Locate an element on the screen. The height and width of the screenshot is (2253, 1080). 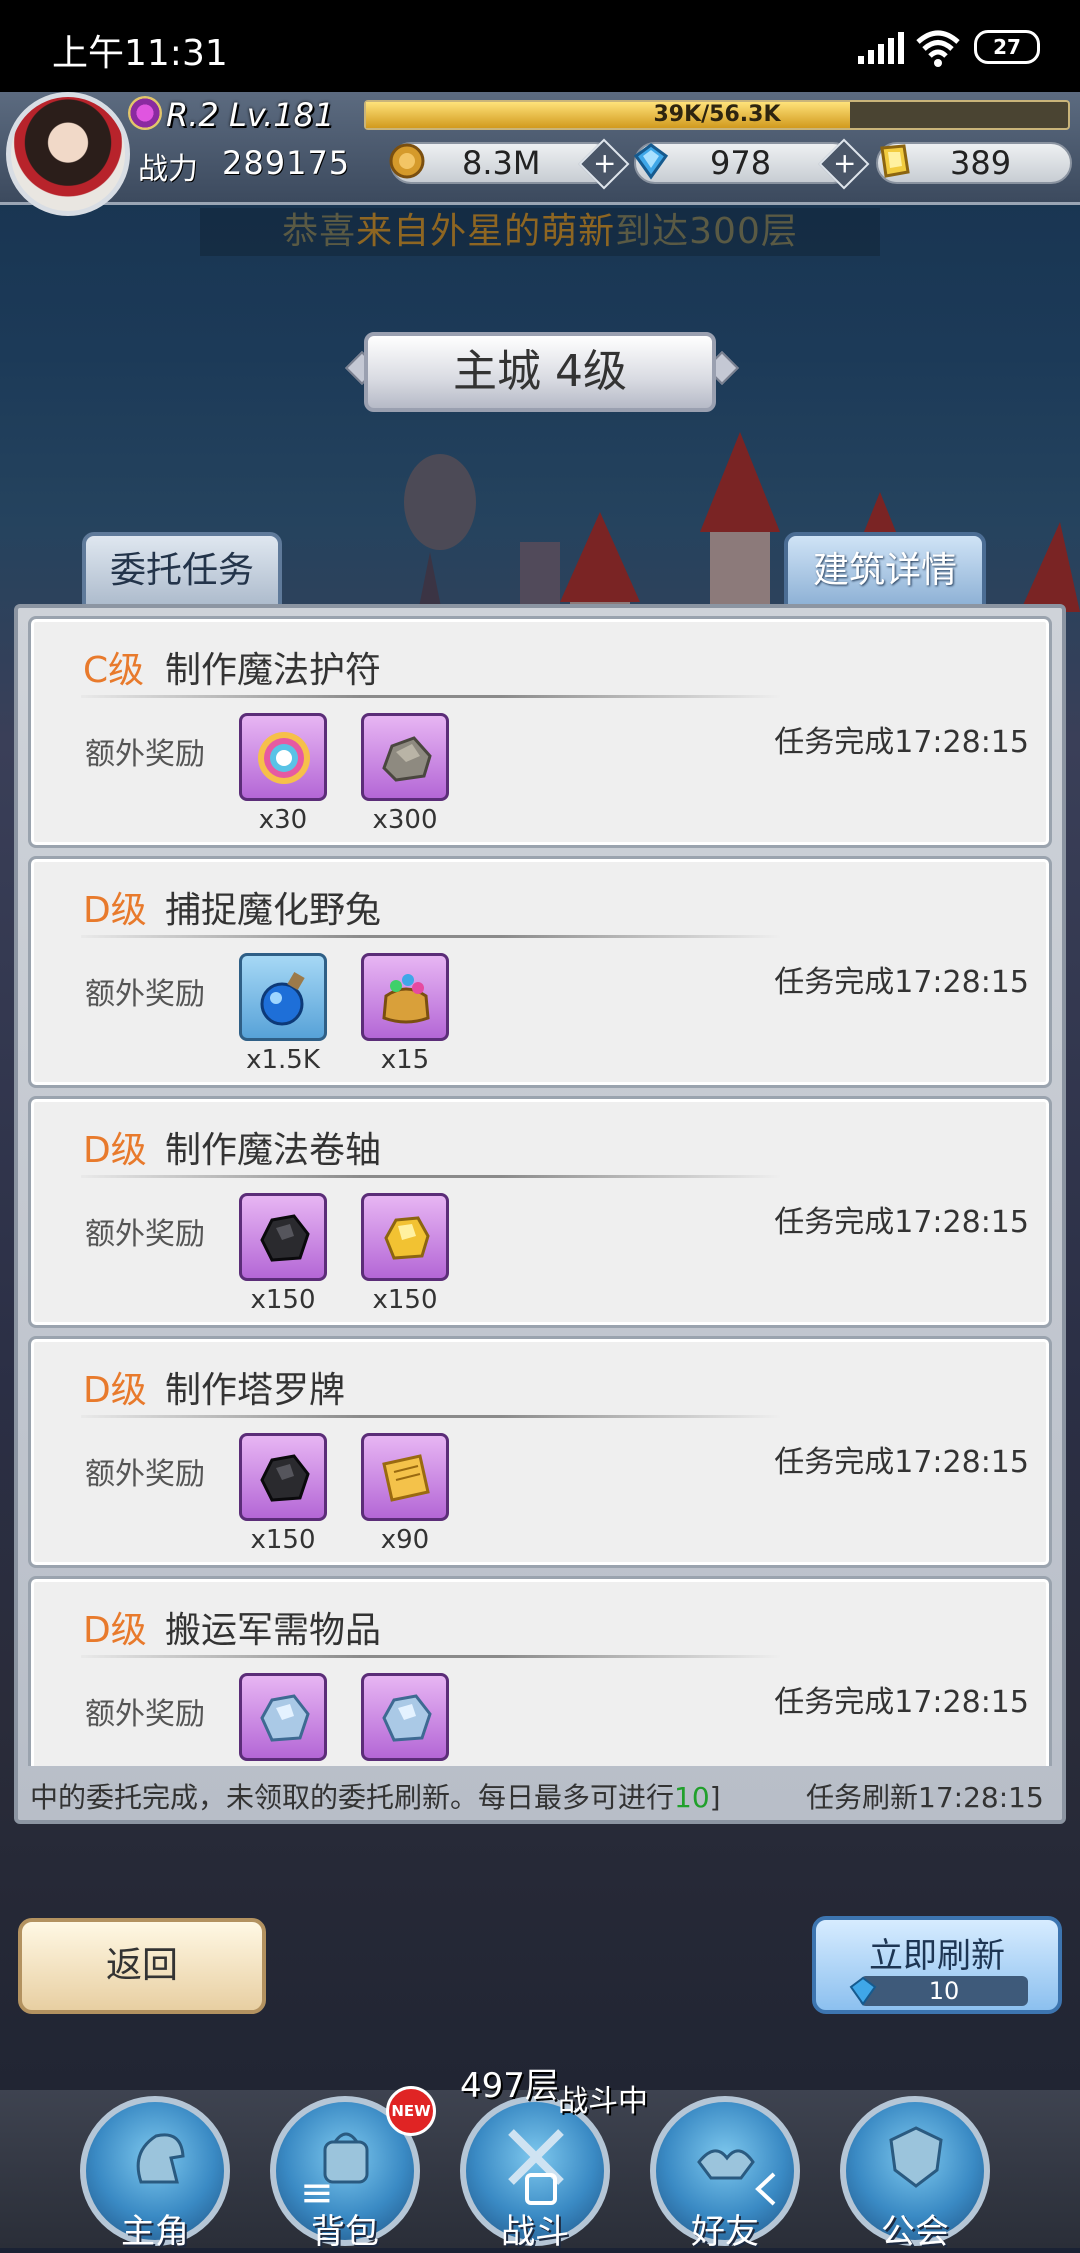
ticker-prefix: 恭喜 is located at coordinates (319, 231).